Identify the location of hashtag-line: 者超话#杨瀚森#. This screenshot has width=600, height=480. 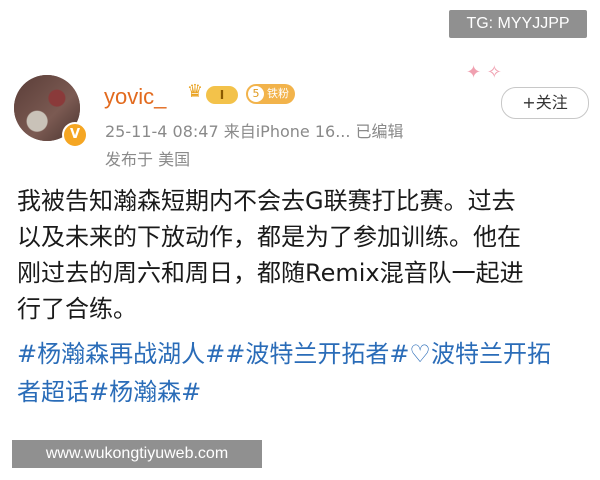
(304, 392).